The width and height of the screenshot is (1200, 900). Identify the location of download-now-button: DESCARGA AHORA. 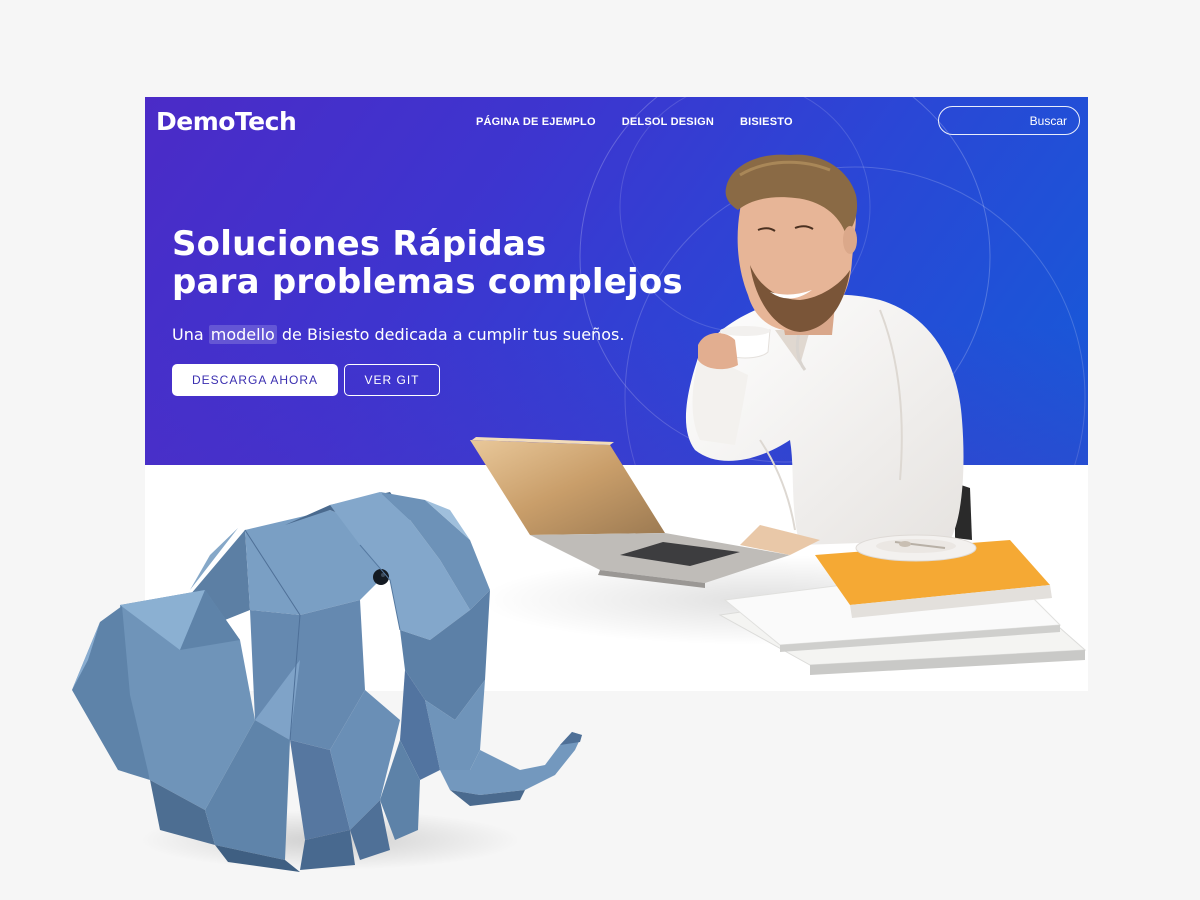
(255, 380).